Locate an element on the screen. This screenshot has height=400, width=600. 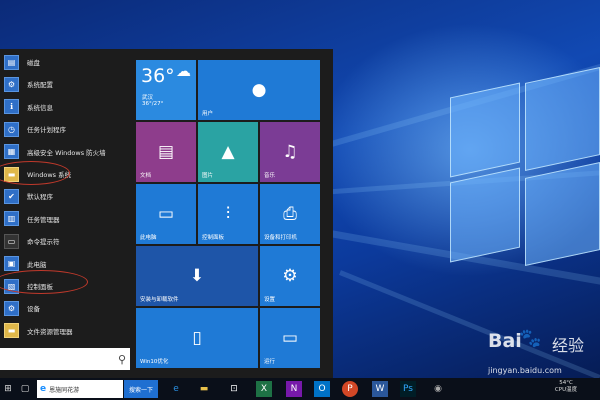
tile-install-uninstall: ⬇ 安装与卸载软件 is located at coordinates (197, 276).